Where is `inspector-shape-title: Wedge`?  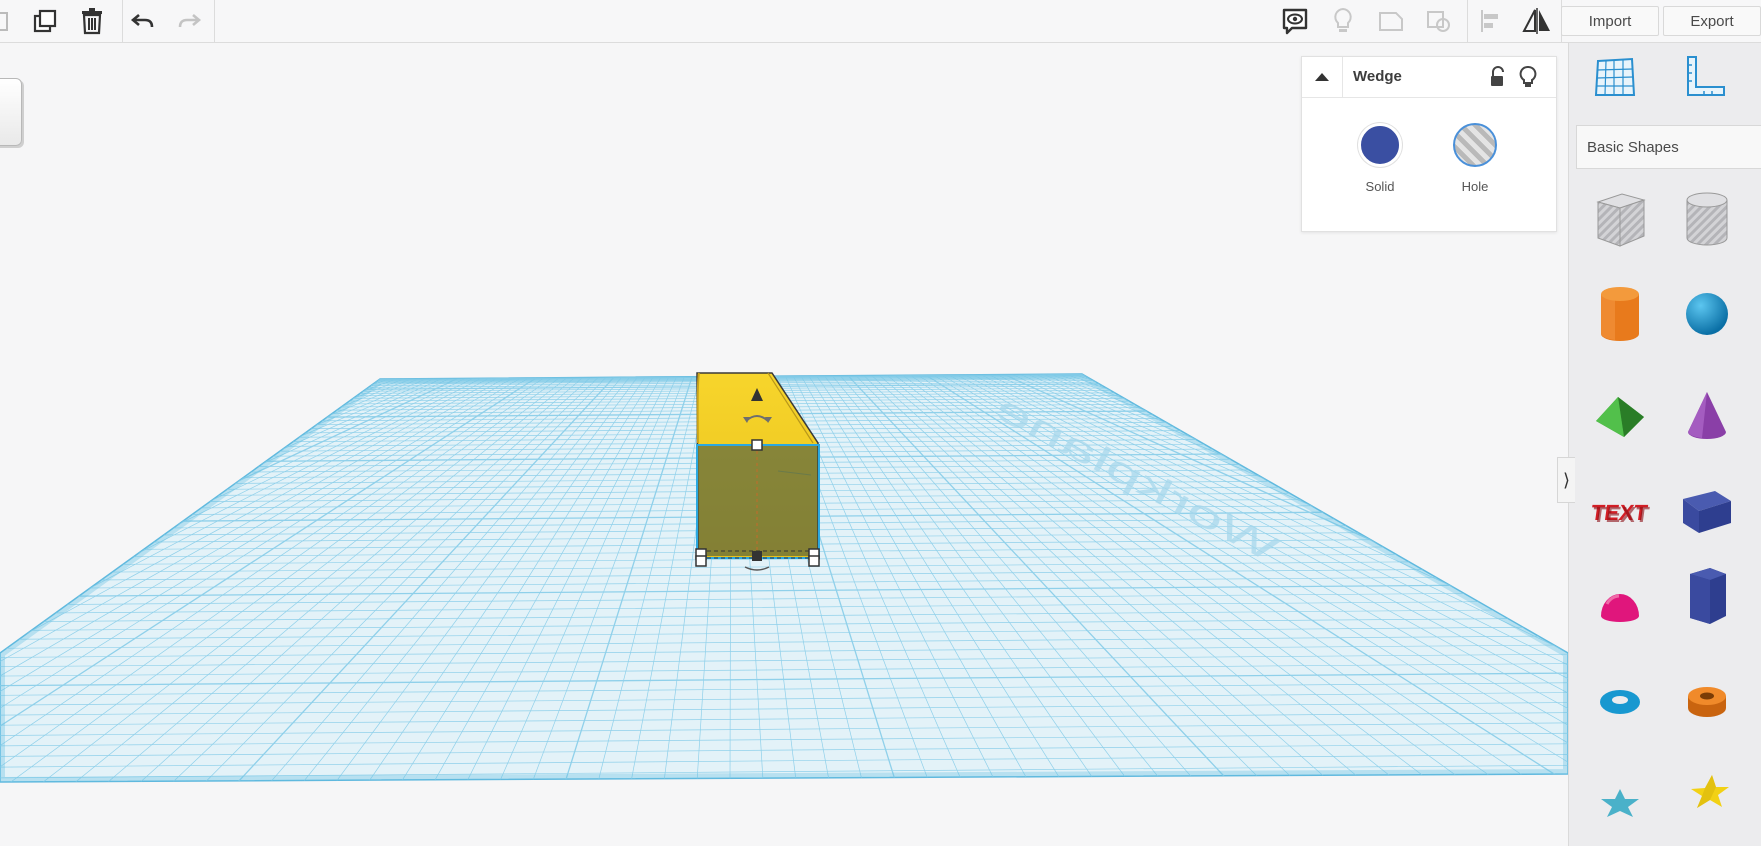
inspector-shape-title: Wedge is located at coordinates (1377, 76).